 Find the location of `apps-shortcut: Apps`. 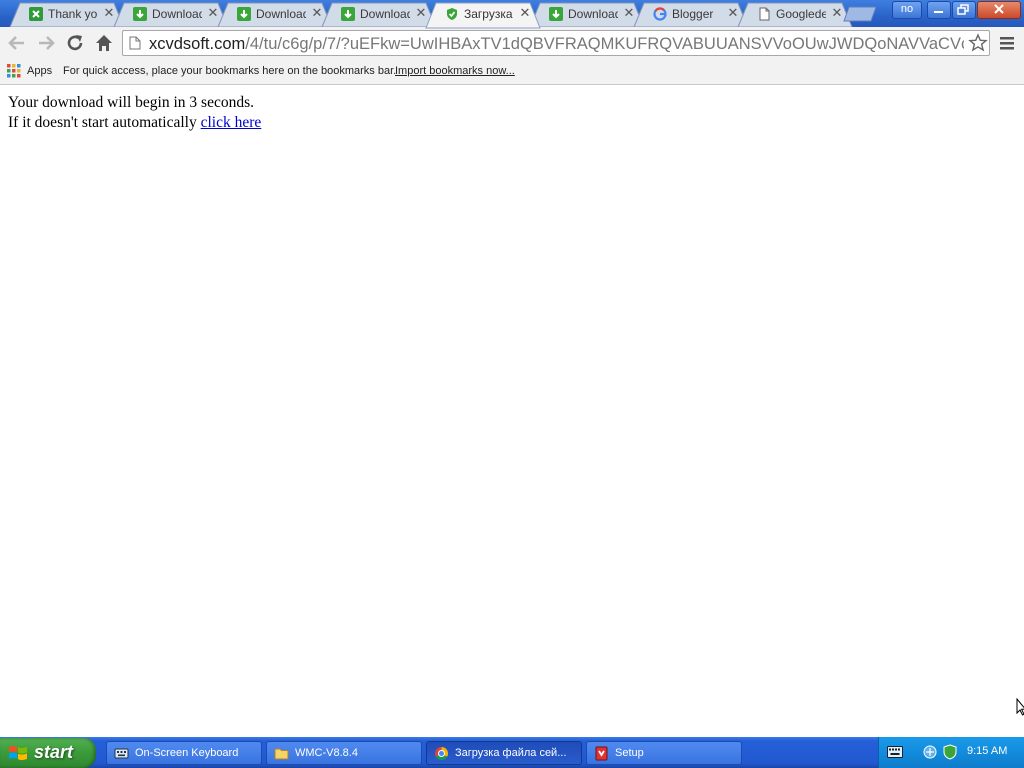

apps-shortcut: Apps is located at coordinates (39, 71).